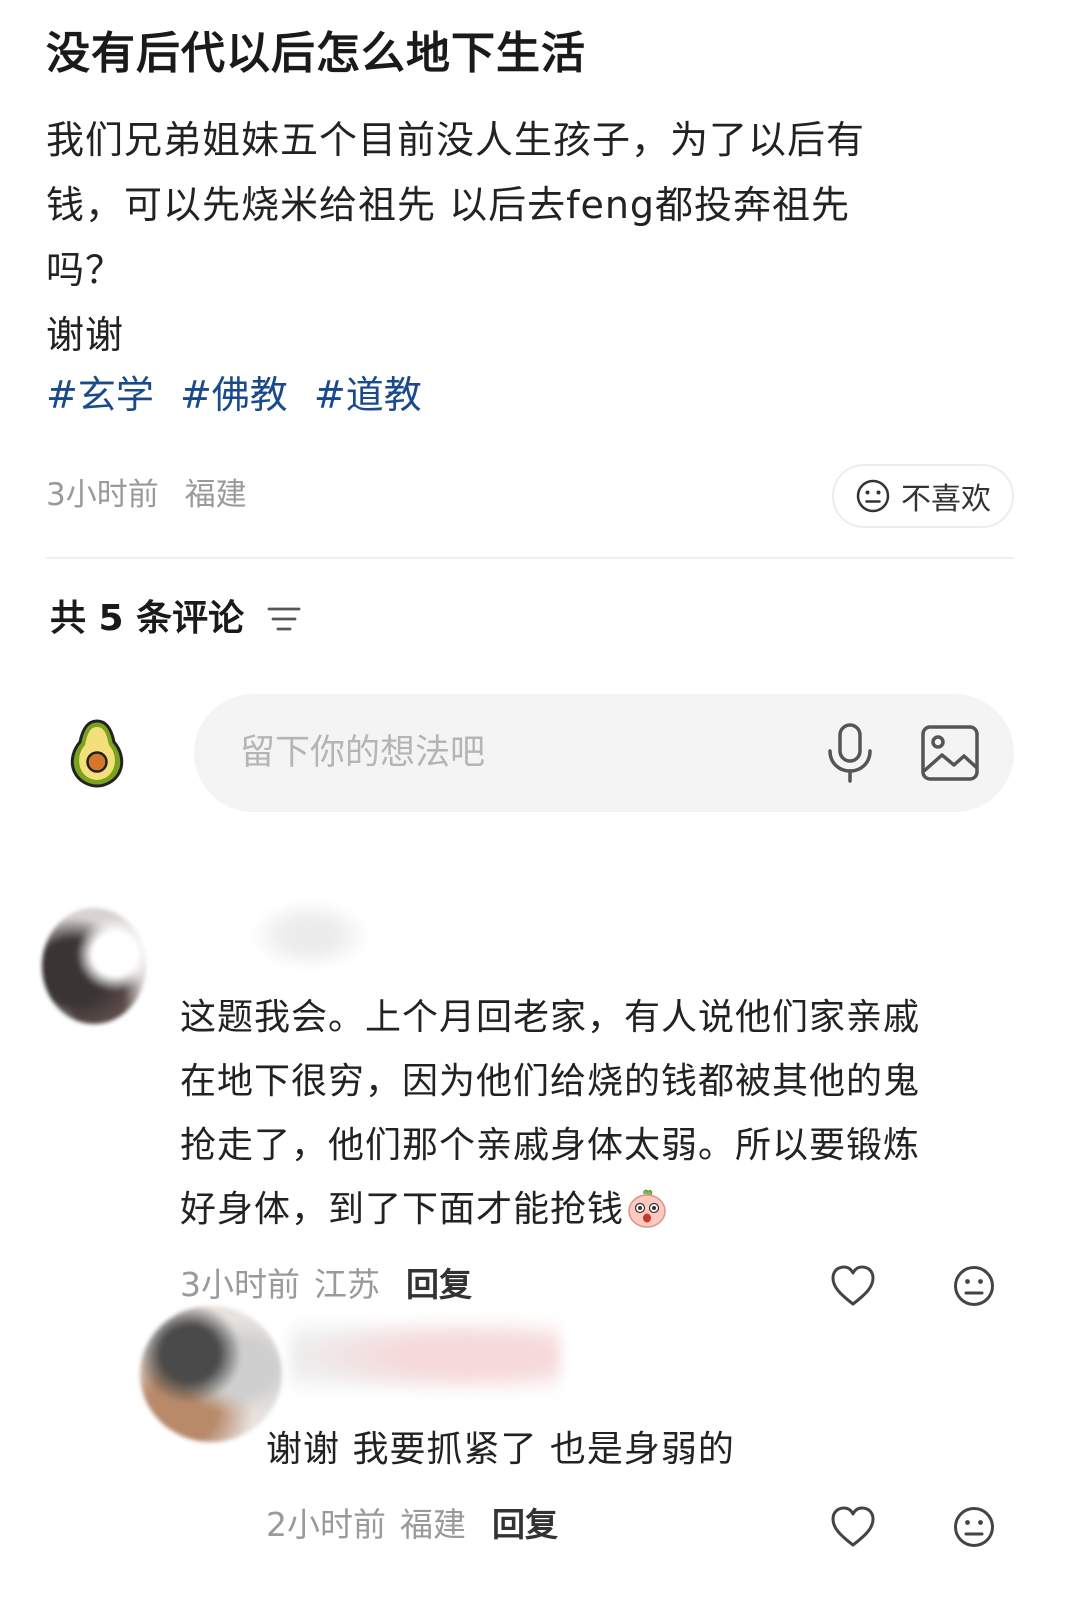 The width and height of the screenshot is (1080, 1600). What do you see at coordinates (85, 270) in the screenshot?
I see `post-body-line: 吗？` at bounding box center [85, 270].